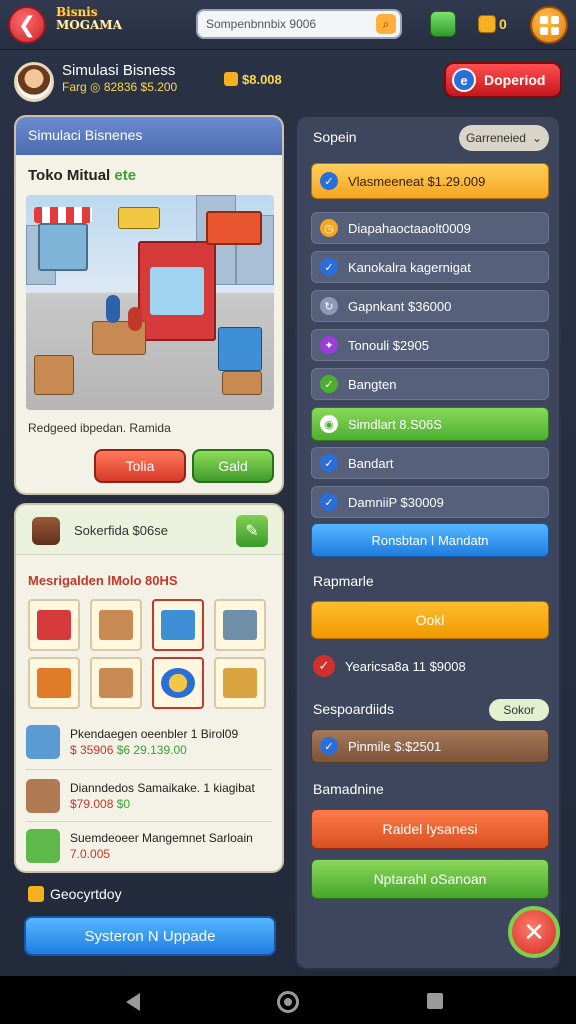  I want to click on shield-icon, so click(36, 894).